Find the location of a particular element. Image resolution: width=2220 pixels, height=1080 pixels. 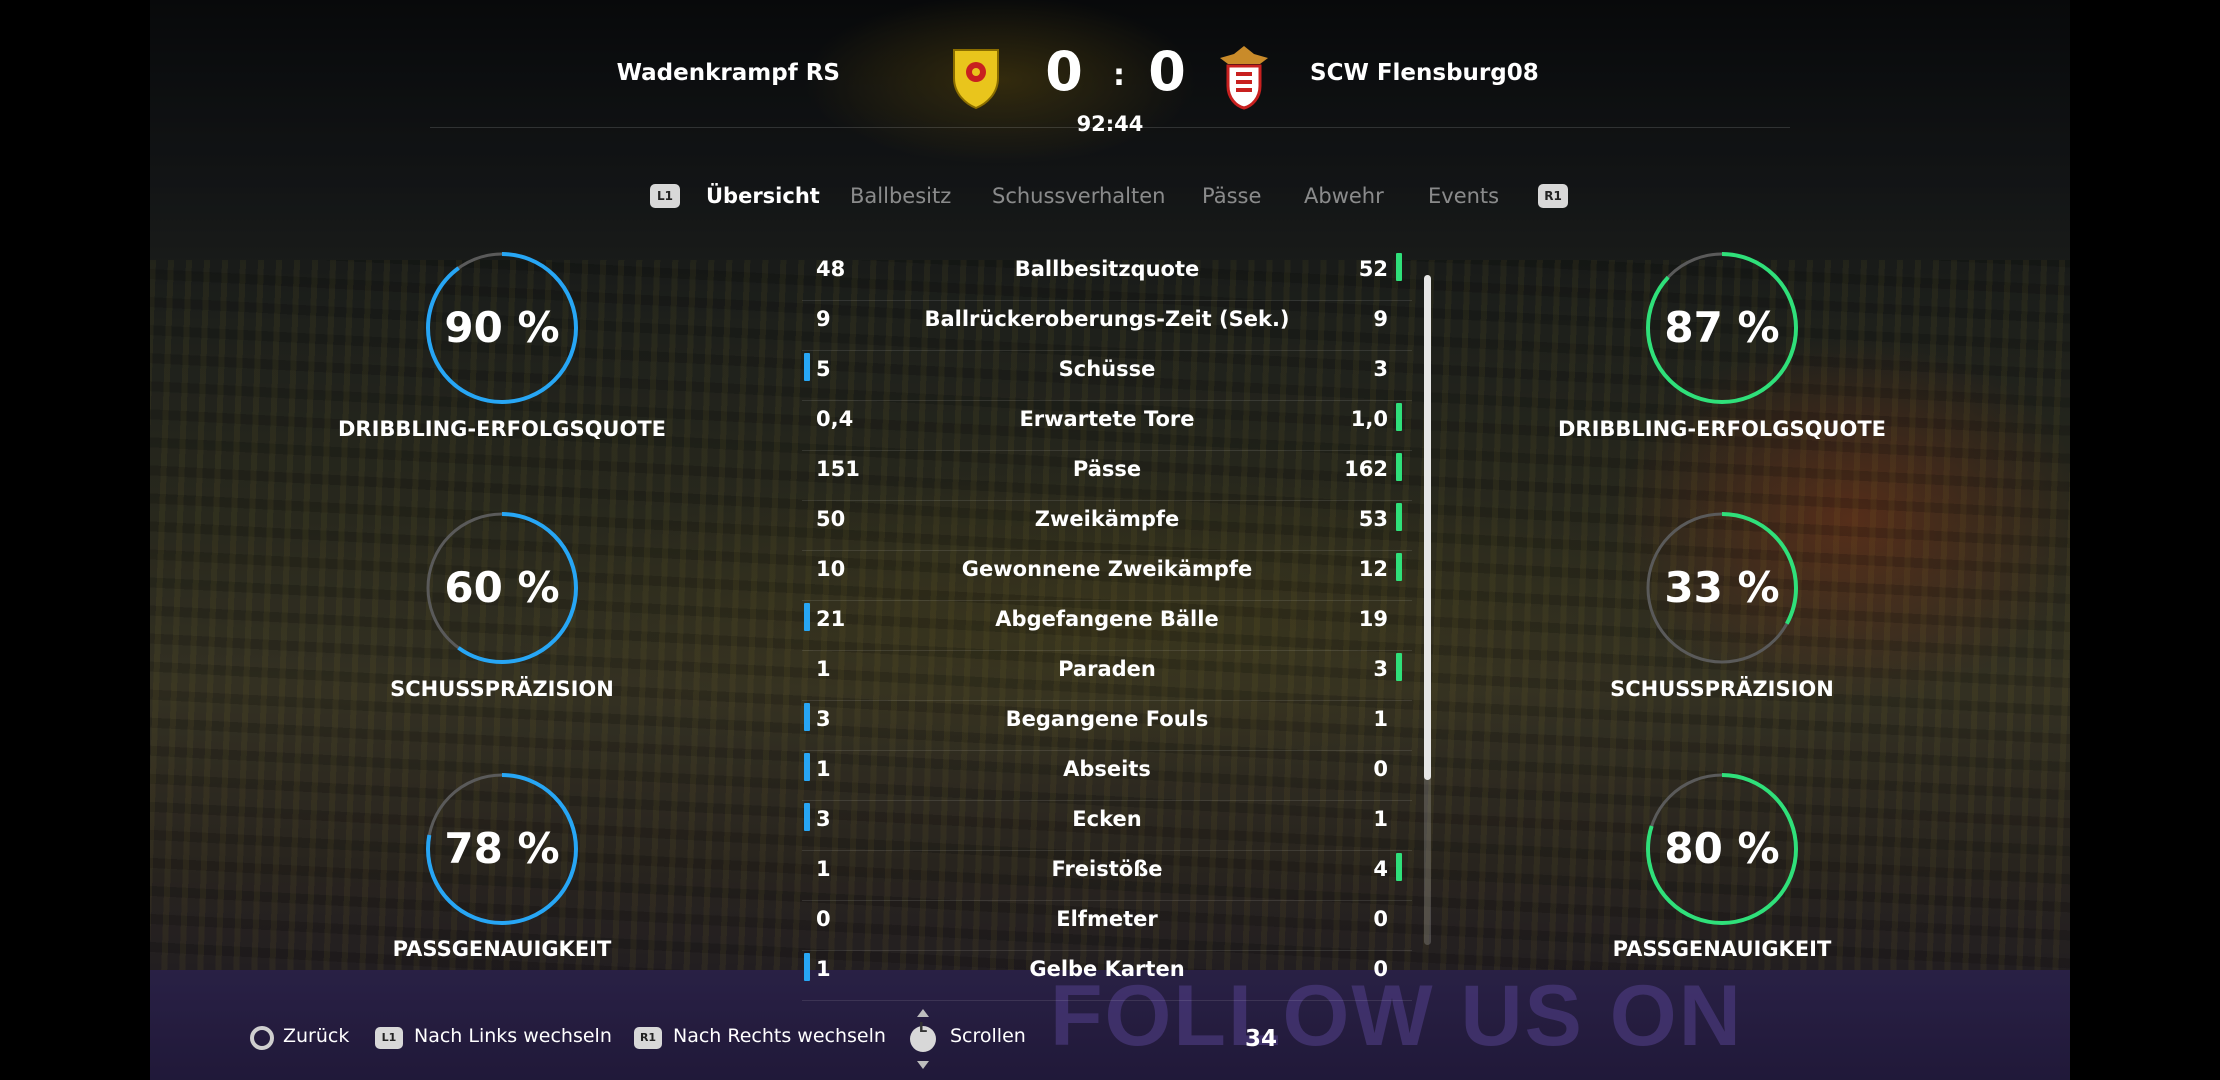

stat-label: Gelbe Karten is located at coordinates (1107, 969).